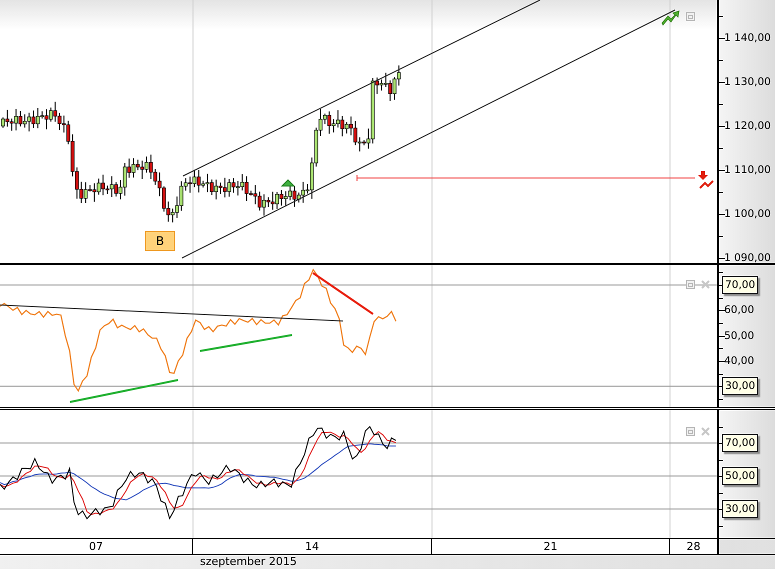 The height and width of the screenshot is (570, 775). Describe the element at coordinates (747, 126) in the screenshot. I see `axis-label: 1 120,00` at that location.